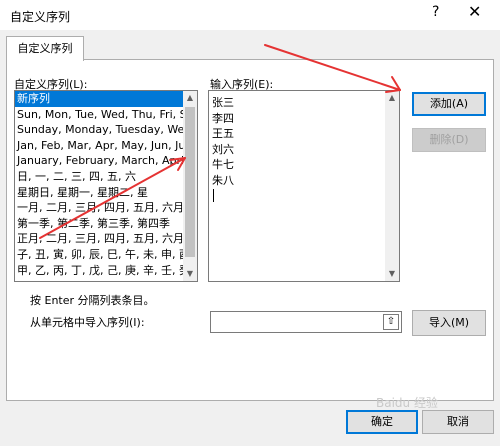 The width and height of the screenshot is (500, 446). I want to click on tab-custom-lists: 自定义序列, so click(45, 48).